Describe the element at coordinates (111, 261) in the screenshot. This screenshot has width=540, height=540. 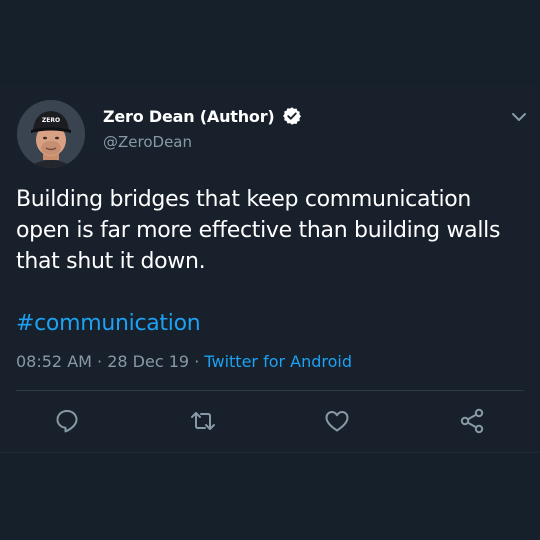
I see `tweet-text-line: that shut it down.` at that location.